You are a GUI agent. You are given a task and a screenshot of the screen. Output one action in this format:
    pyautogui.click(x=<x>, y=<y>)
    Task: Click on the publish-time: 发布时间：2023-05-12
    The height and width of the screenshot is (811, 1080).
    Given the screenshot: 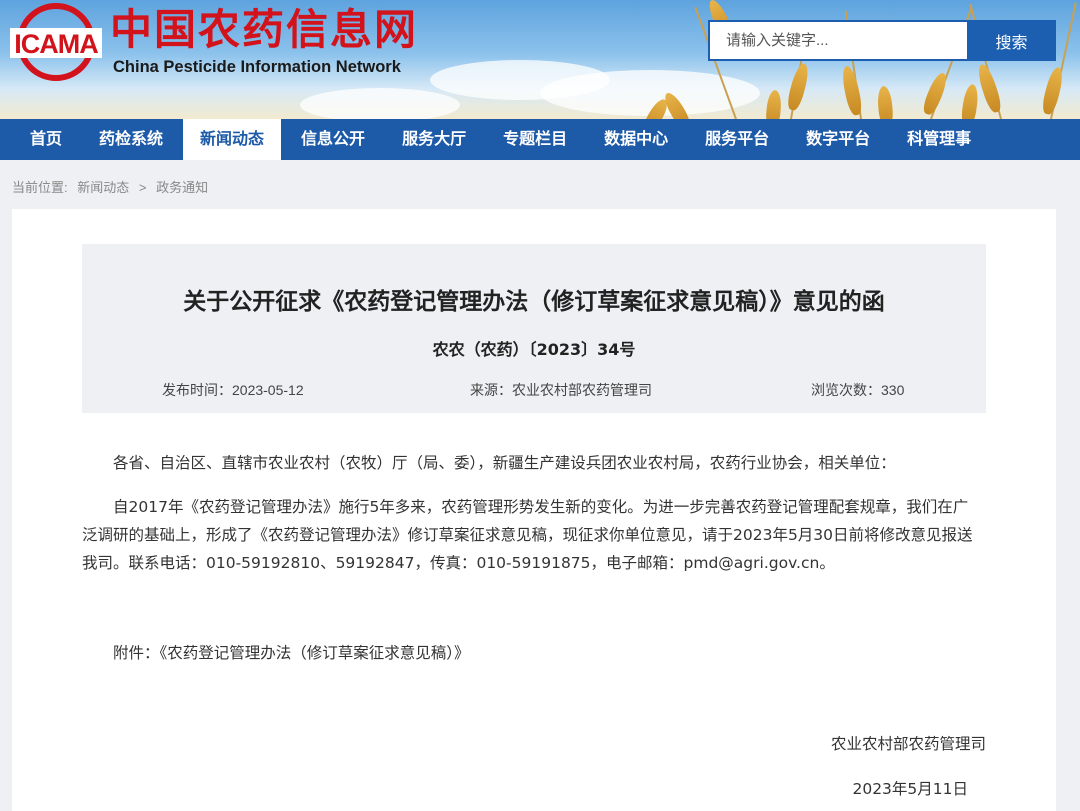 What is the action you would take?
    pyautogui.click(x=233, y=390)
    